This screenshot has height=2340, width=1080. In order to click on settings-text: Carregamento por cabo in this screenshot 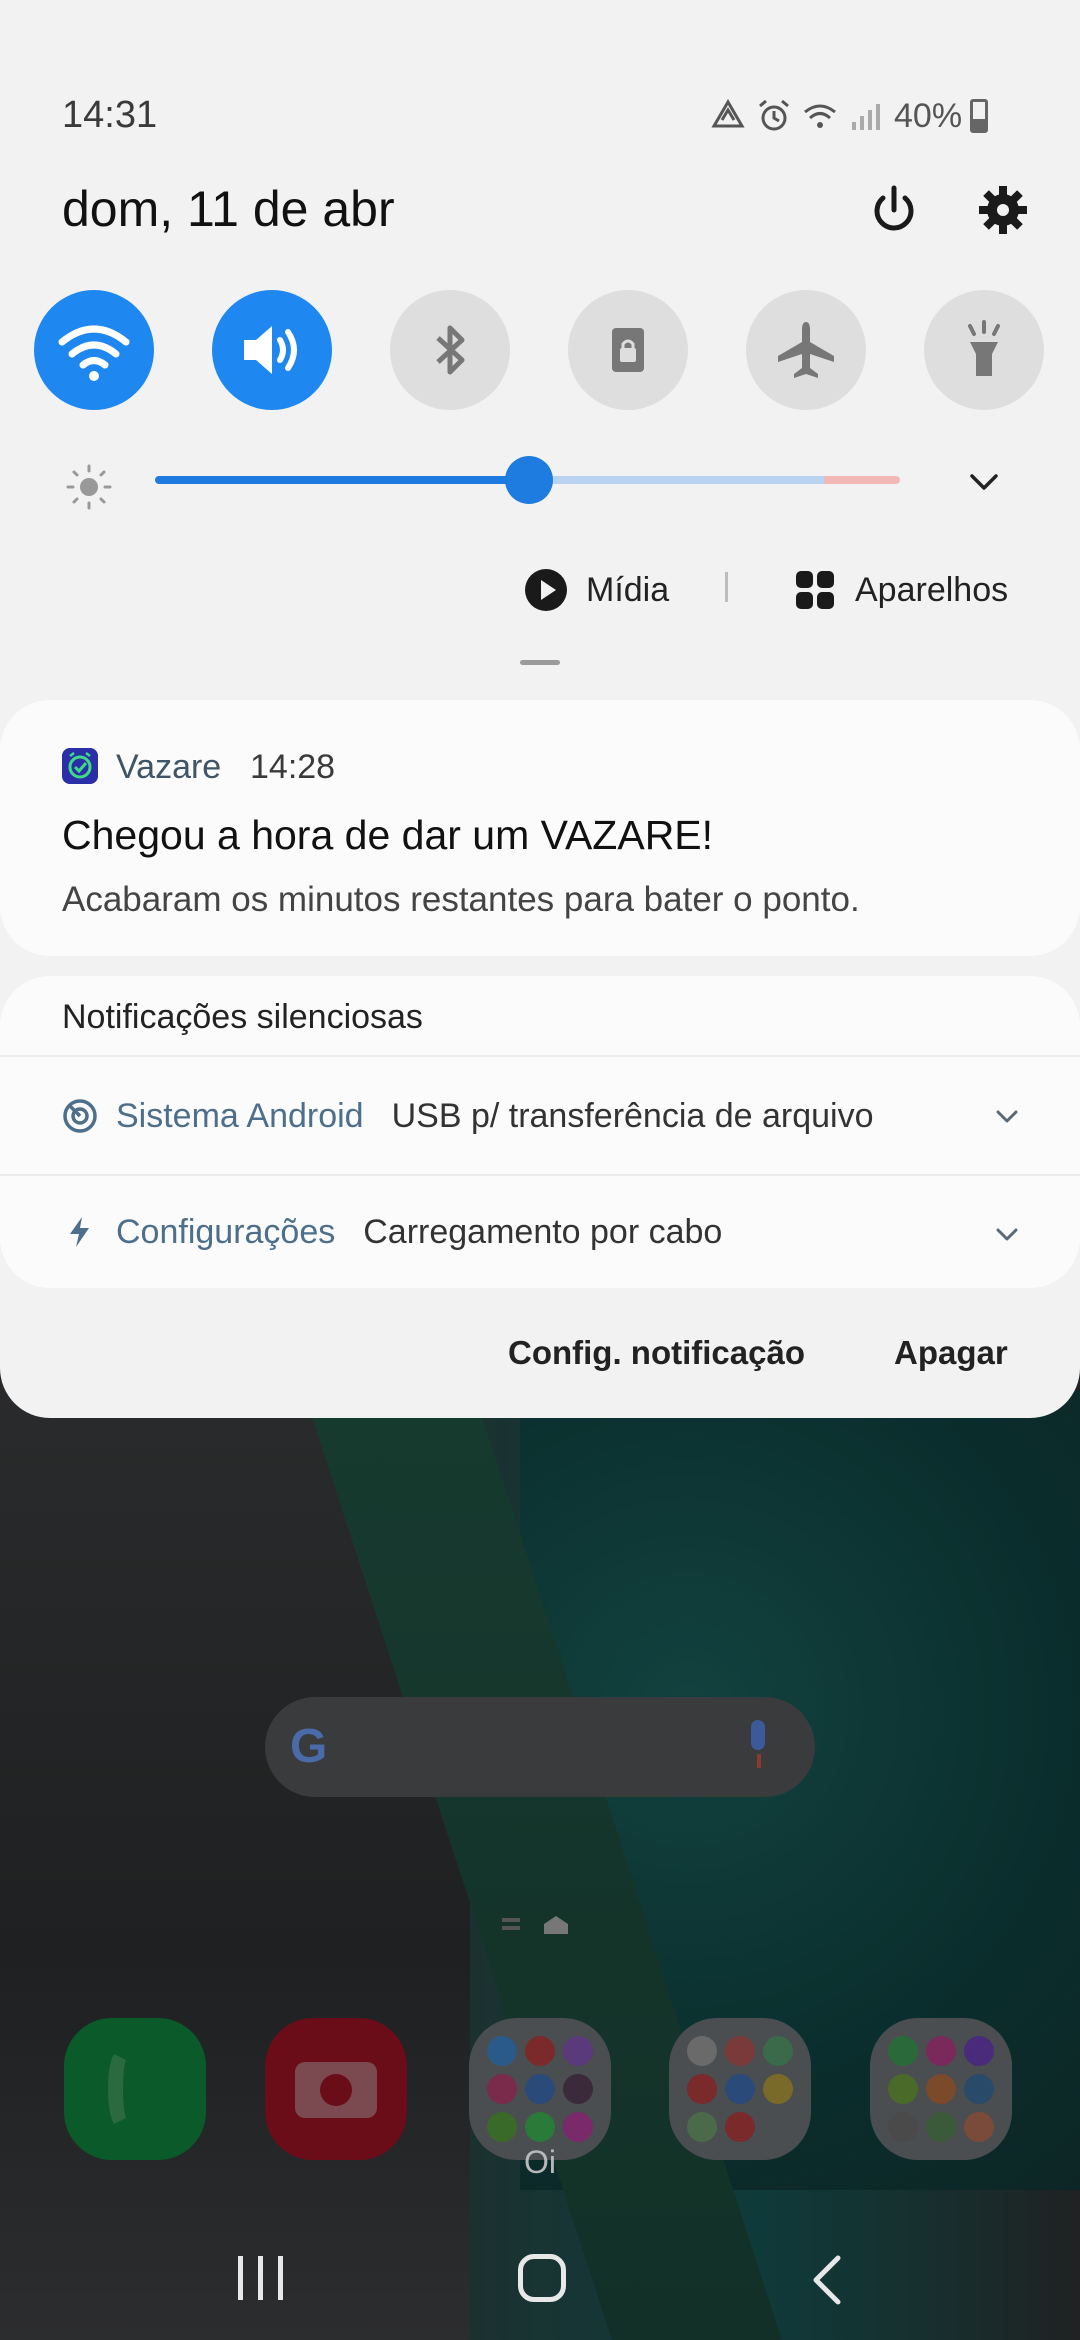, I will do `click(543, 1231)`.